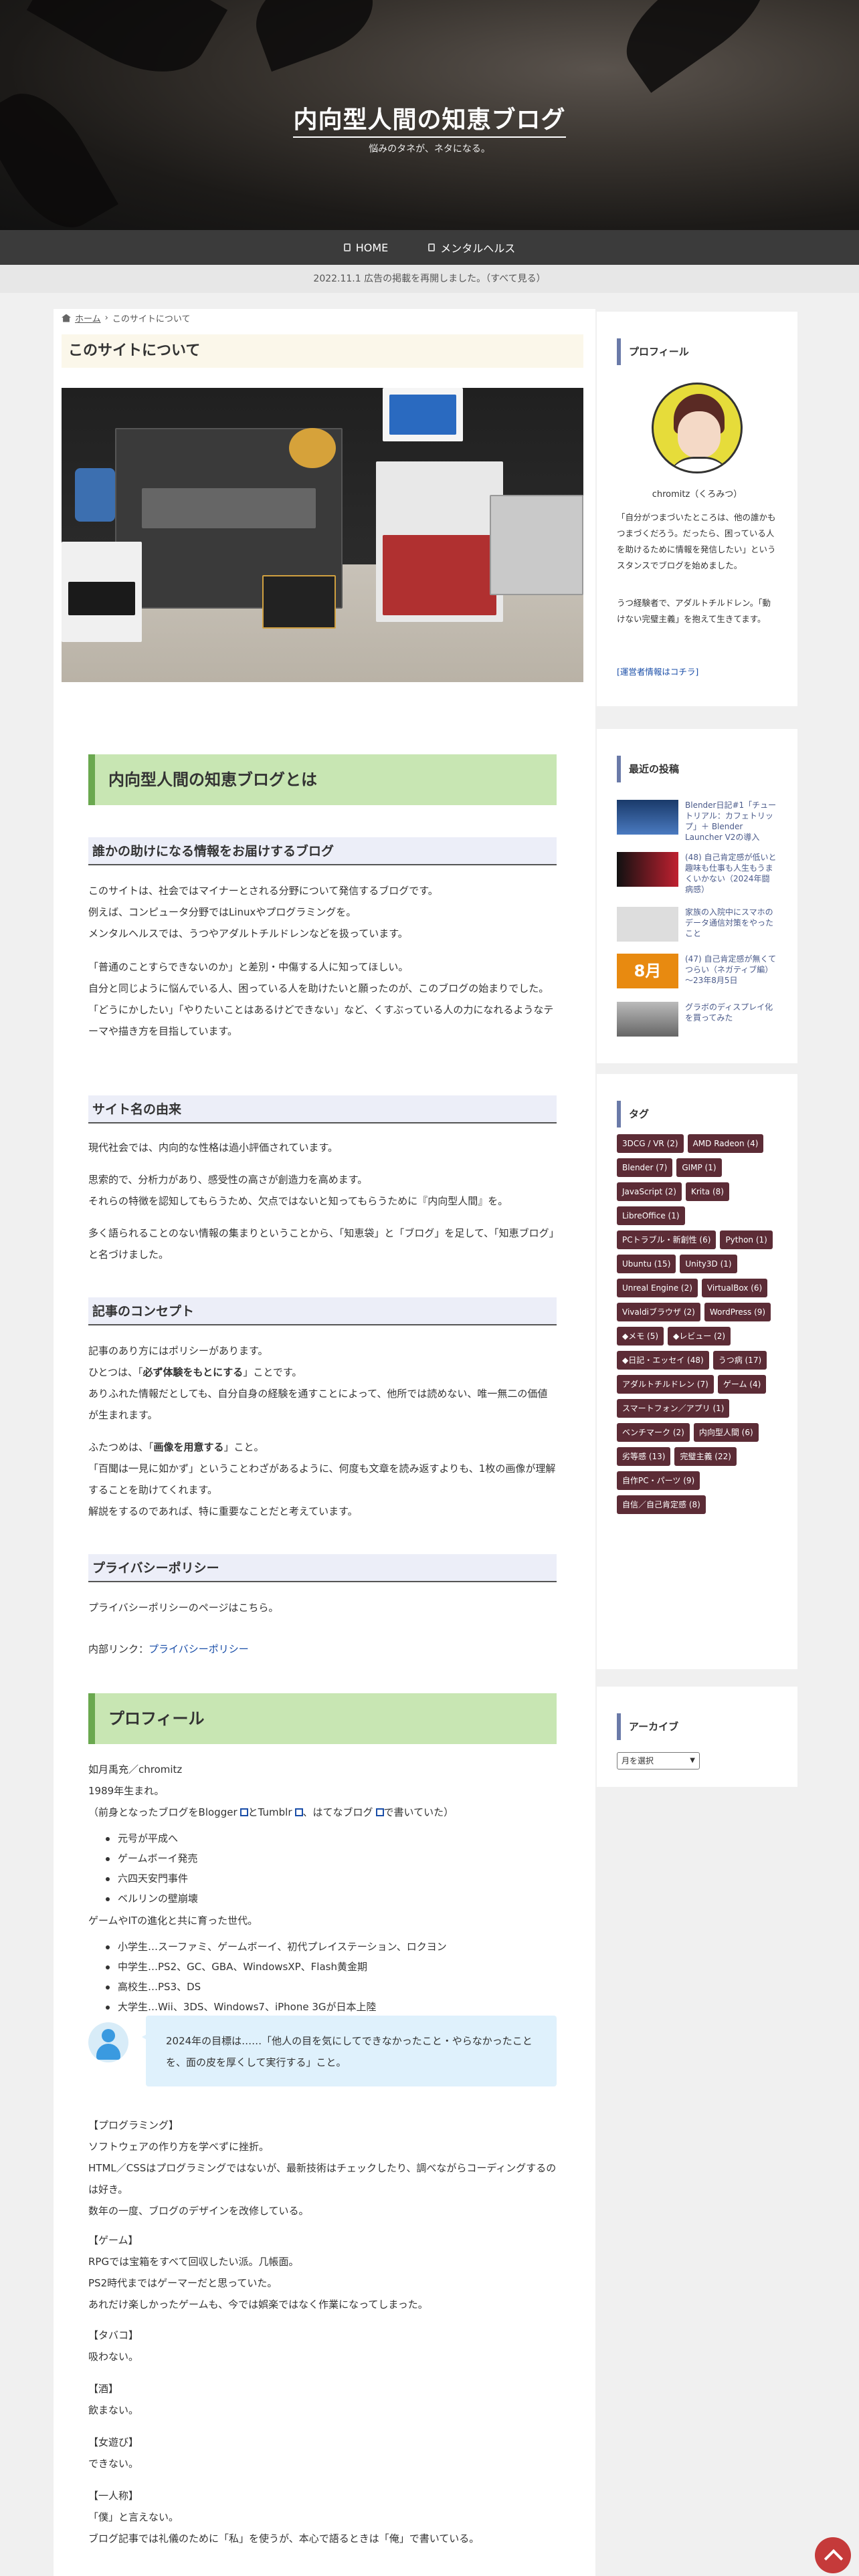  What do you see at coordinates (725, 1143) in the screenshot?
I see `tag-link: AMD Radeon (4)` at bounding box center [725, 1143].